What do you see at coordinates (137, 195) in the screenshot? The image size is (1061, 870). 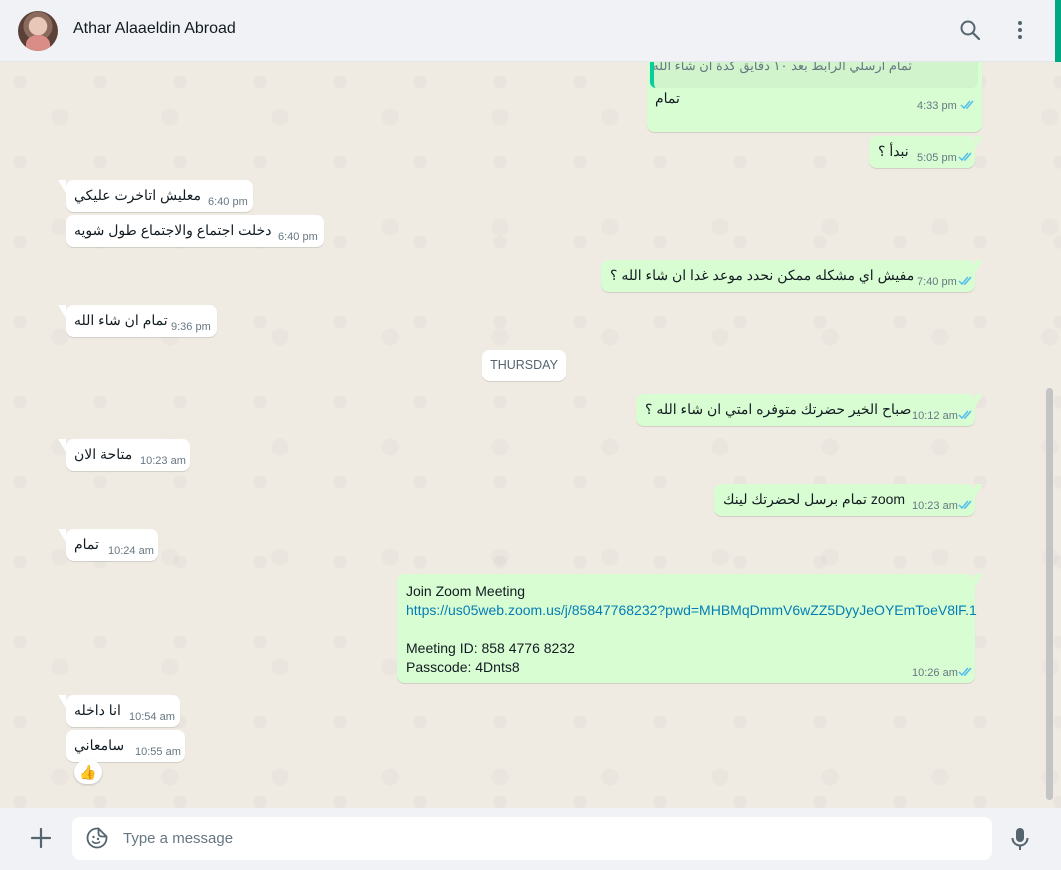 I see `message-text: معليش اتاخرت عليكي` at bounding box center [137, 195].